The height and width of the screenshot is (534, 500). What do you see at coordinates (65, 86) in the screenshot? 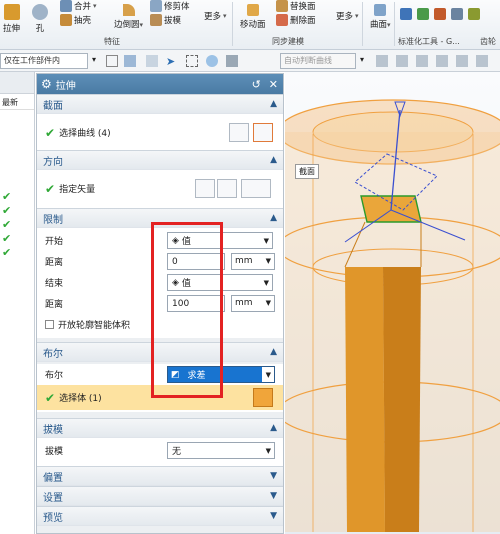
I see `dialog-title: 拉伸` at bounding box center [65, 86].